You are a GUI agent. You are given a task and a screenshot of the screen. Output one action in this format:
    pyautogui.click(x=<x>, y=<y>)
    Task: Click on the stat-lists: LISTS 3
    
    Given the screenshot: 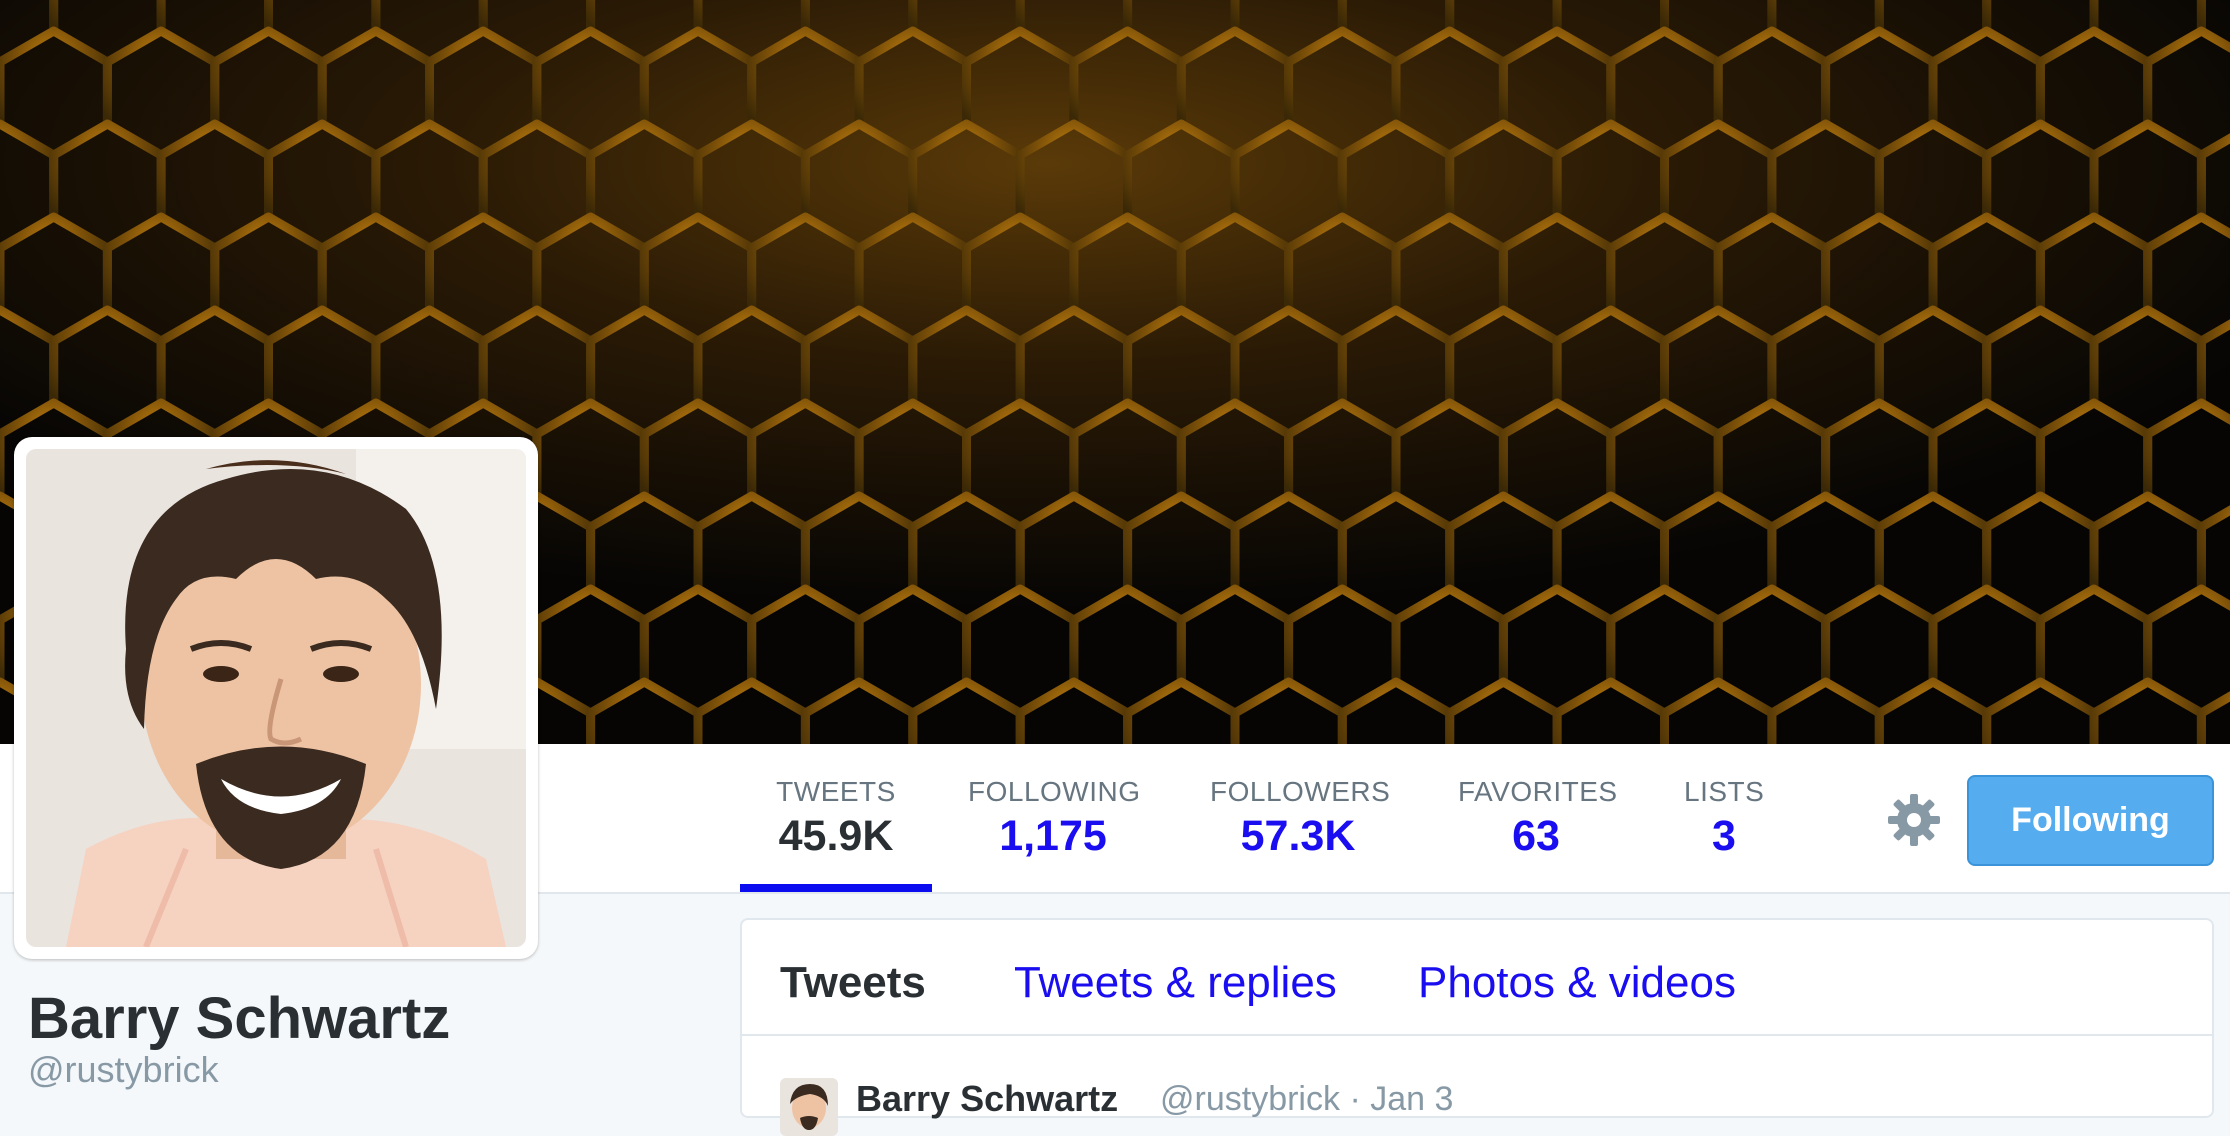 What is the action you would take?
    pyautogui.click(x=1724, y=819)
    